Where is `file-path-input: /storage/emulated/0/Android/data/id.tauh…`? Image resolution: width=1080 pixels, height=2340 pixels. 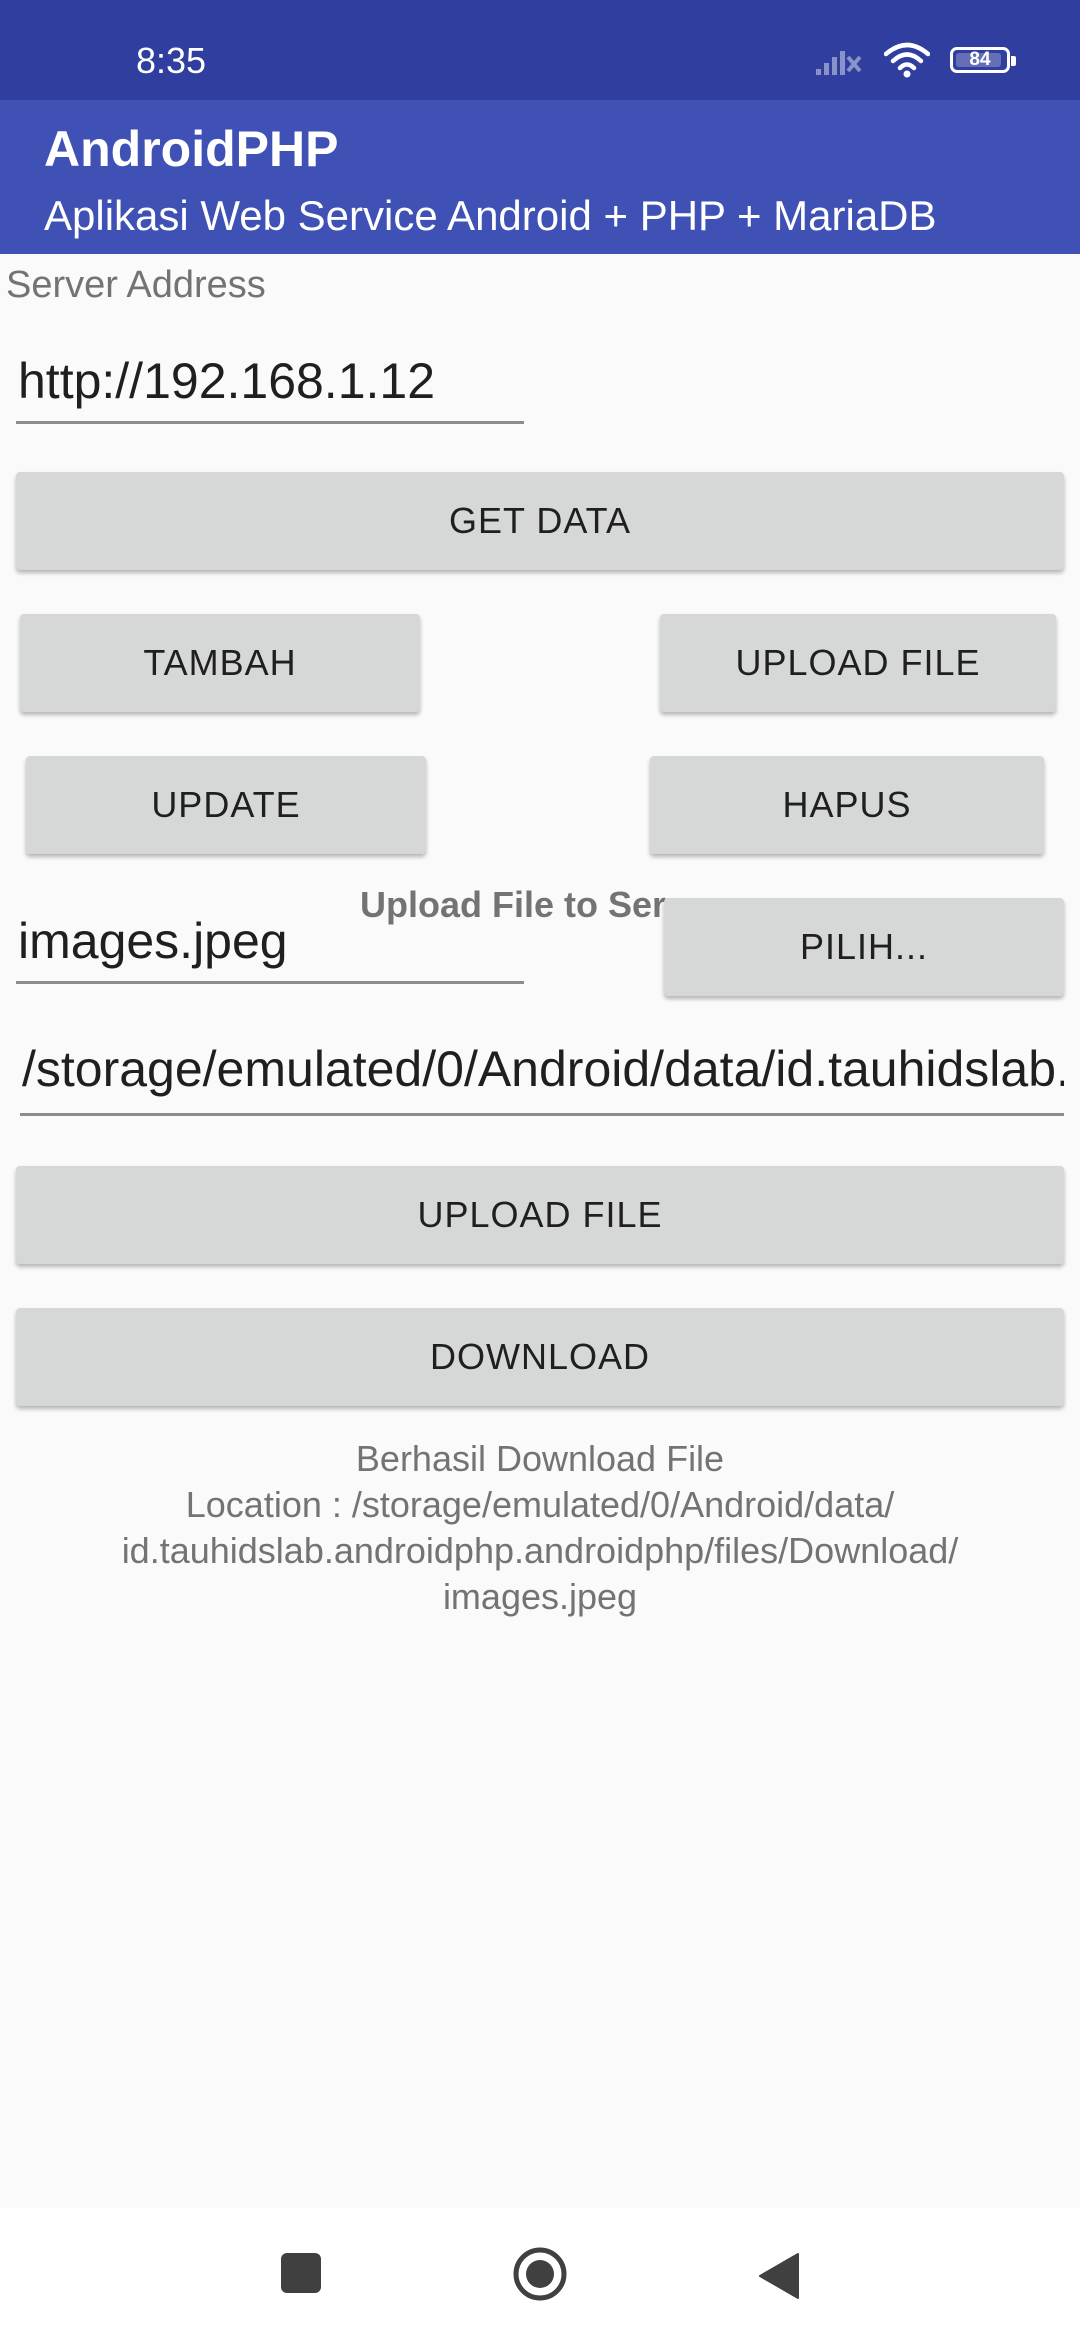 file-path-input: /storage/emulated/0/Android/data/id.tauh… is located at coordinates (542, 1078).